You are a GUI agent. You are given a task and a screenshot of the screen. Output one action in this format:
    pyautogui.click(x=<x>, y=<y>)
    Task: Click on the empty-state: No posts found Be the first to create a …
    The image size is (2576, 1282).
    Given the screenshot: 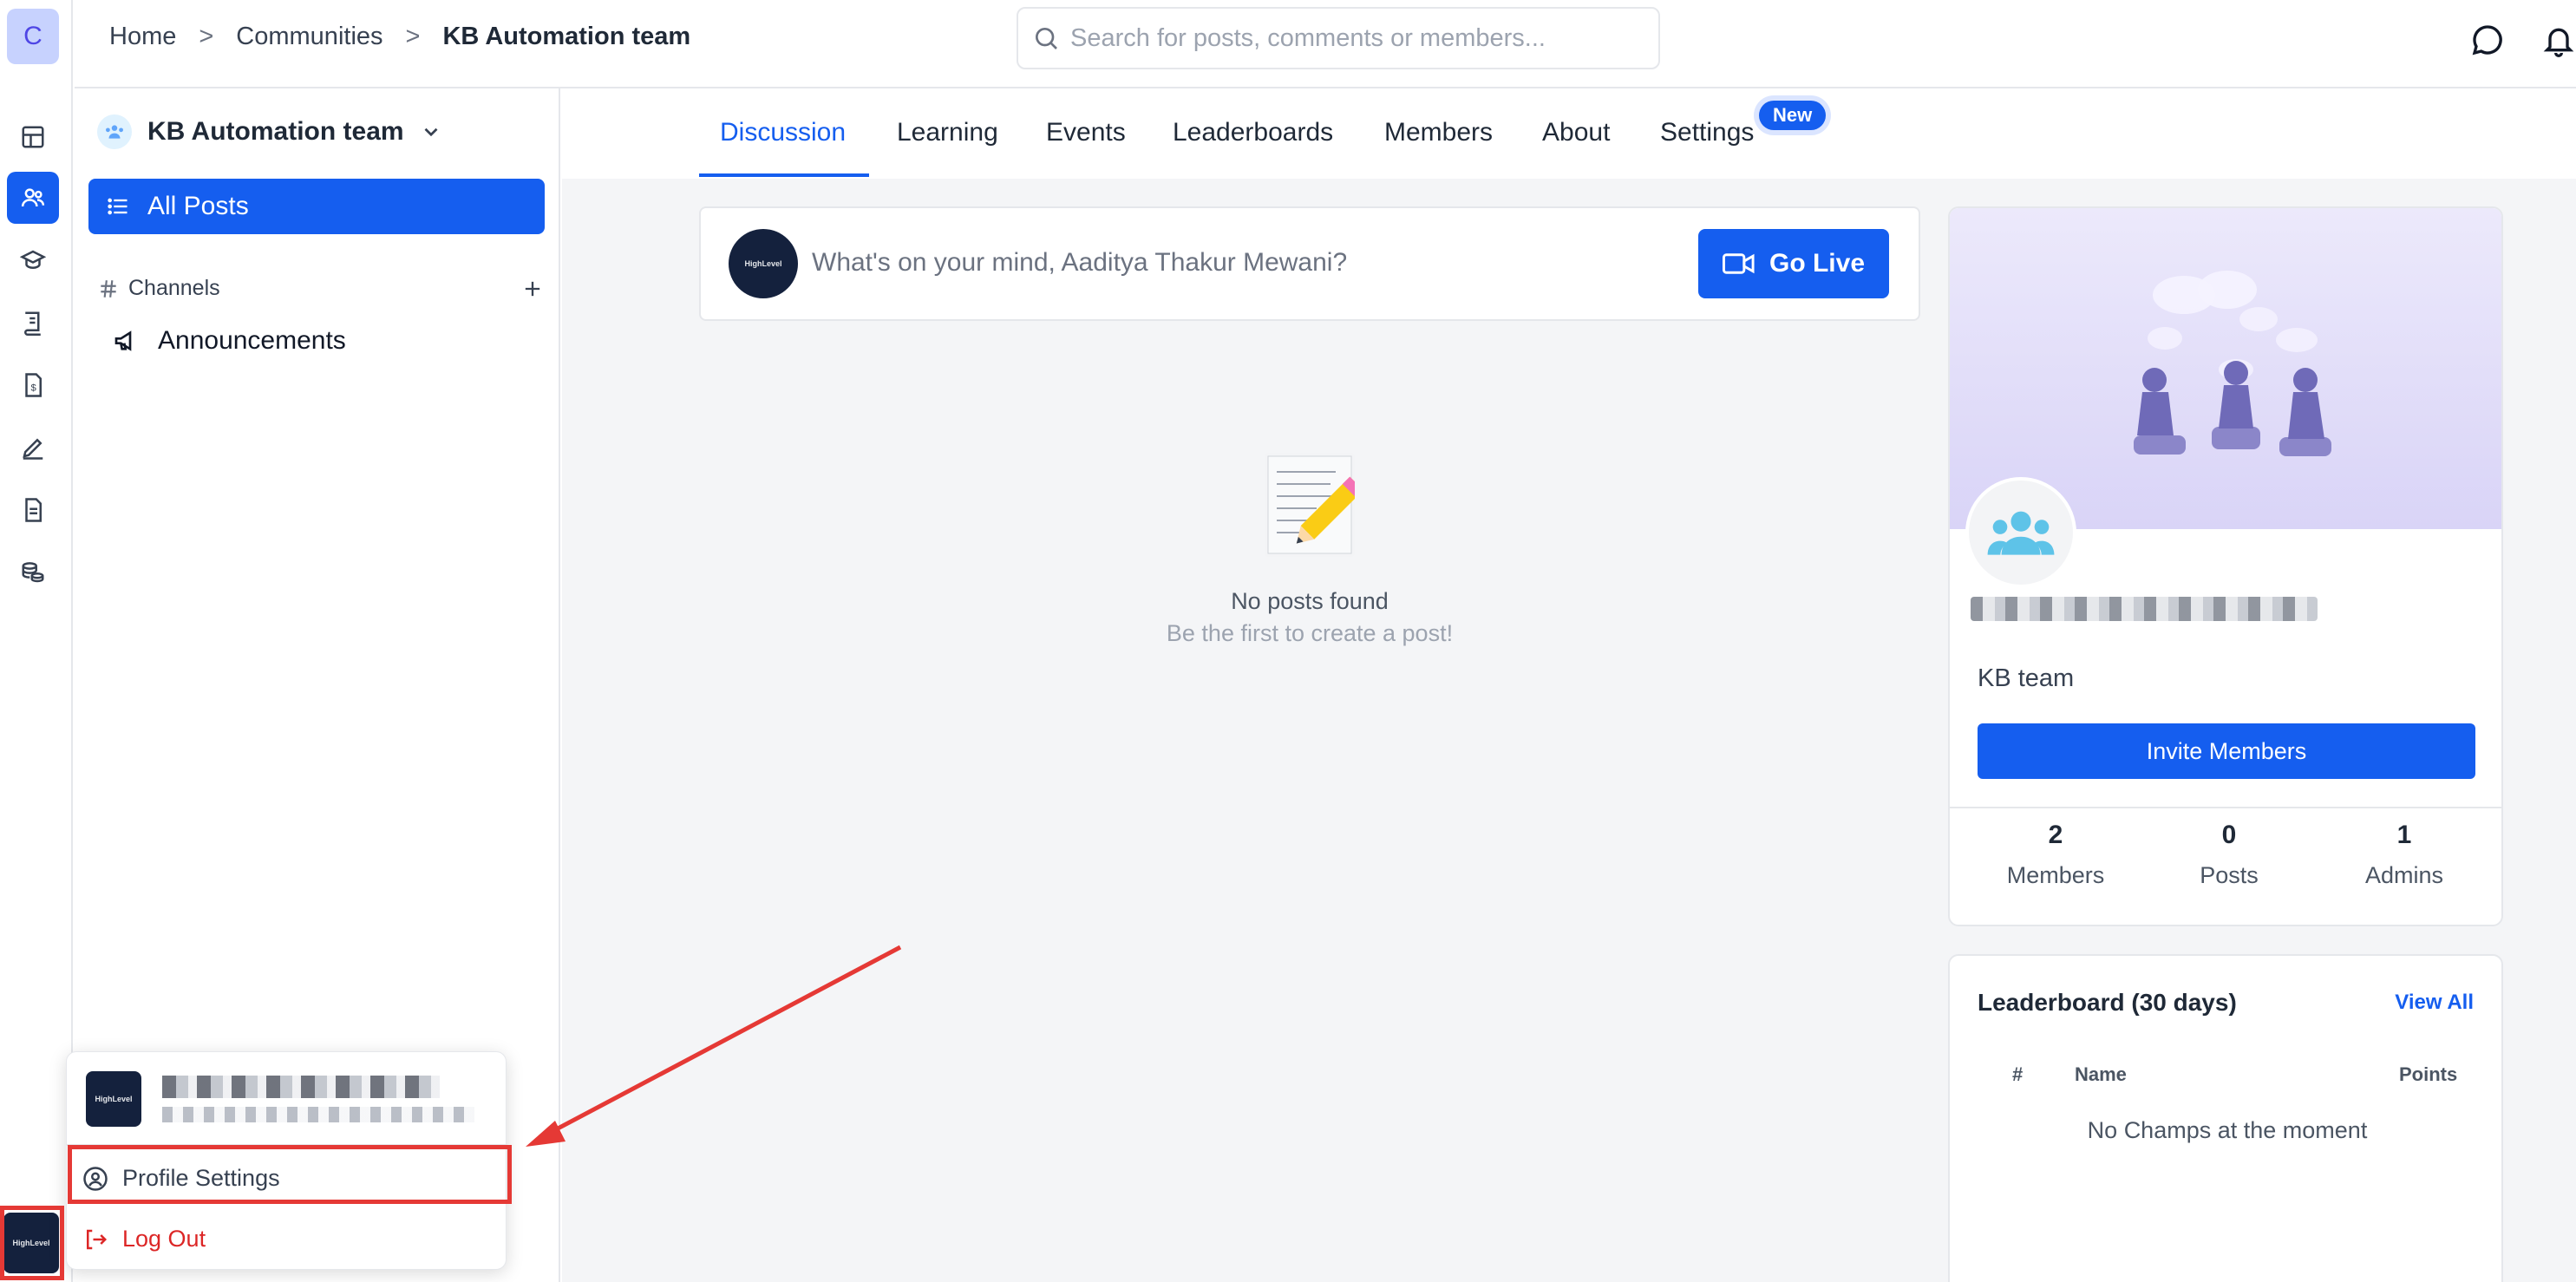 What is the action you would take?
    pyautogui.click(x=1309, y=550)
    